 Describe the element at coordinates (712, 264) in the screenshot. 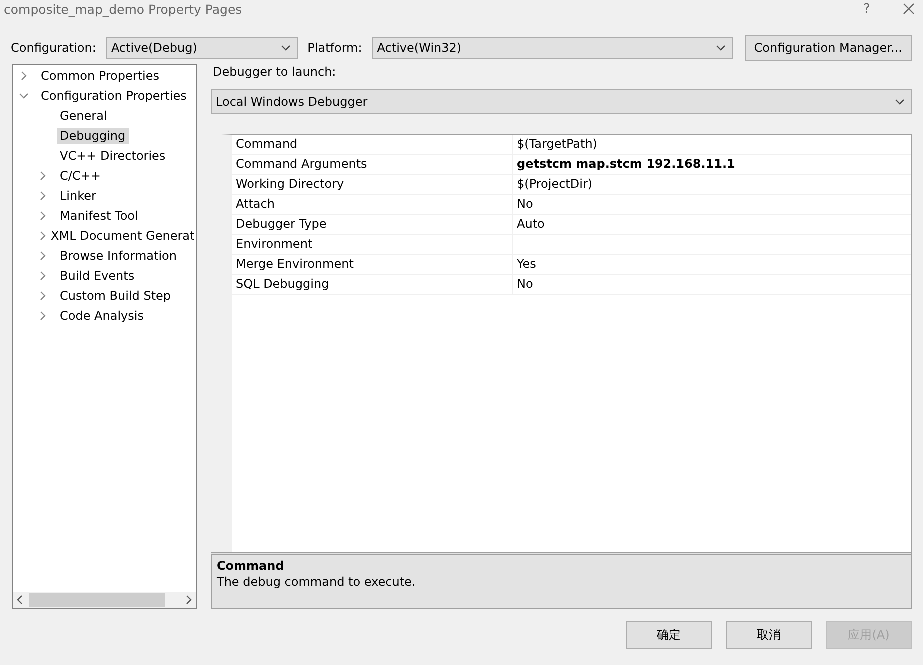

I see `property-value: Yes` at that location.